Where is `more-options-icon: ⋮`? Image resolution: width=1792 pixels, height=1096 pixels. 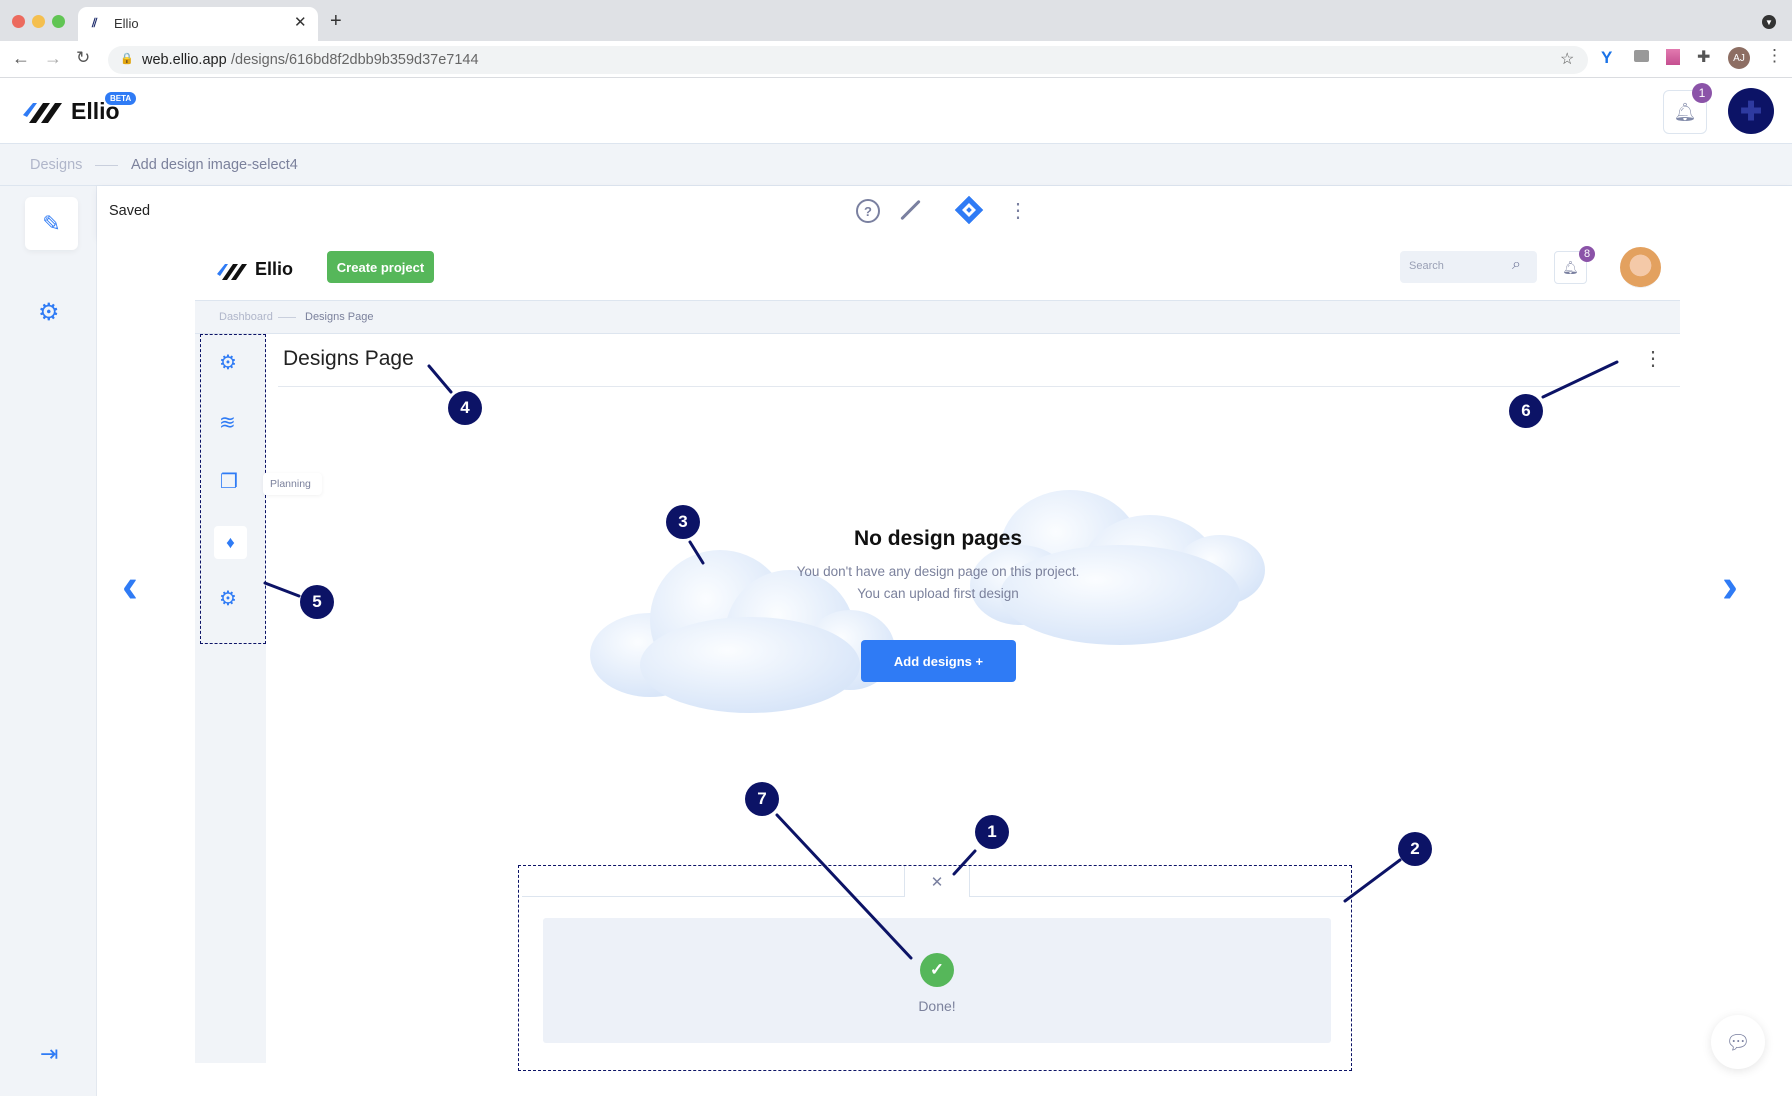
more-options-icon: ⋮ is located at coordinates (1018, 210).